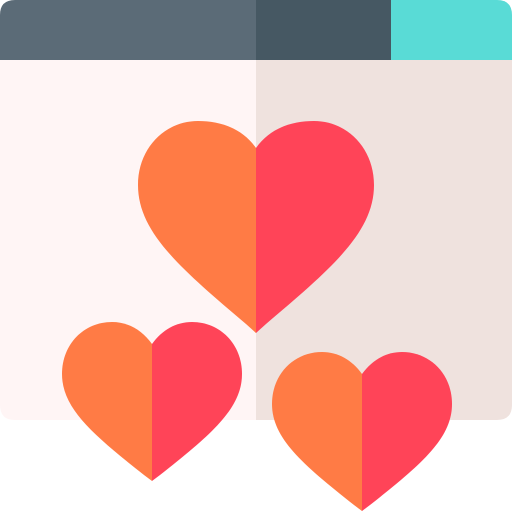 This screenshot has width=512, height=512. What do you see at coordinates (128, 30) in the screenshot?
I see `titlebar-left` at bounding box center [128, 30].